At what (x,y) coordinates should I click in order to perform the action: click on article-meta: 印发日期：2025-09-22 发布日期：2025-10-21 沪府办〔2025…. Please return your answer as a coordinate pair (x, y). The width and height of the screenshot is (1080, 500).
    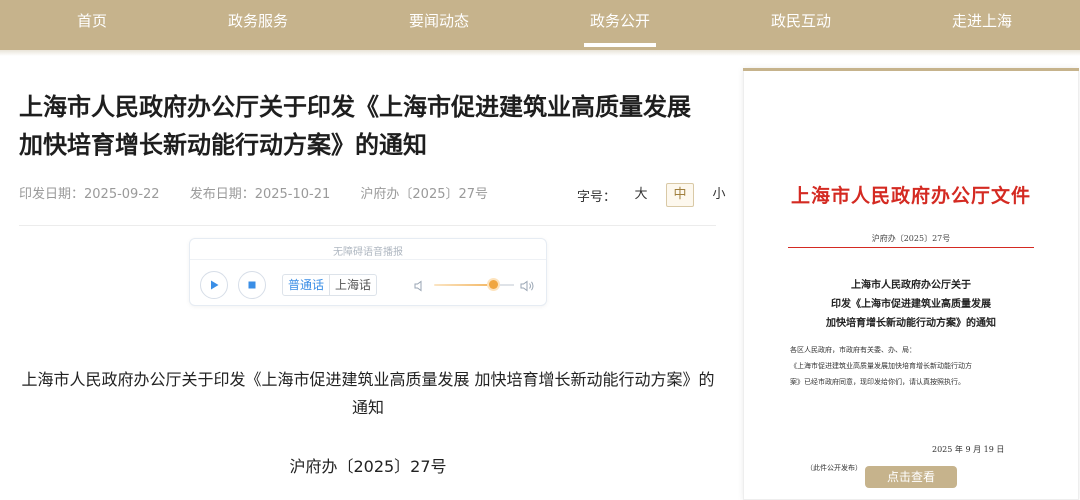
    Looking at the image, I should click on (266, 192).